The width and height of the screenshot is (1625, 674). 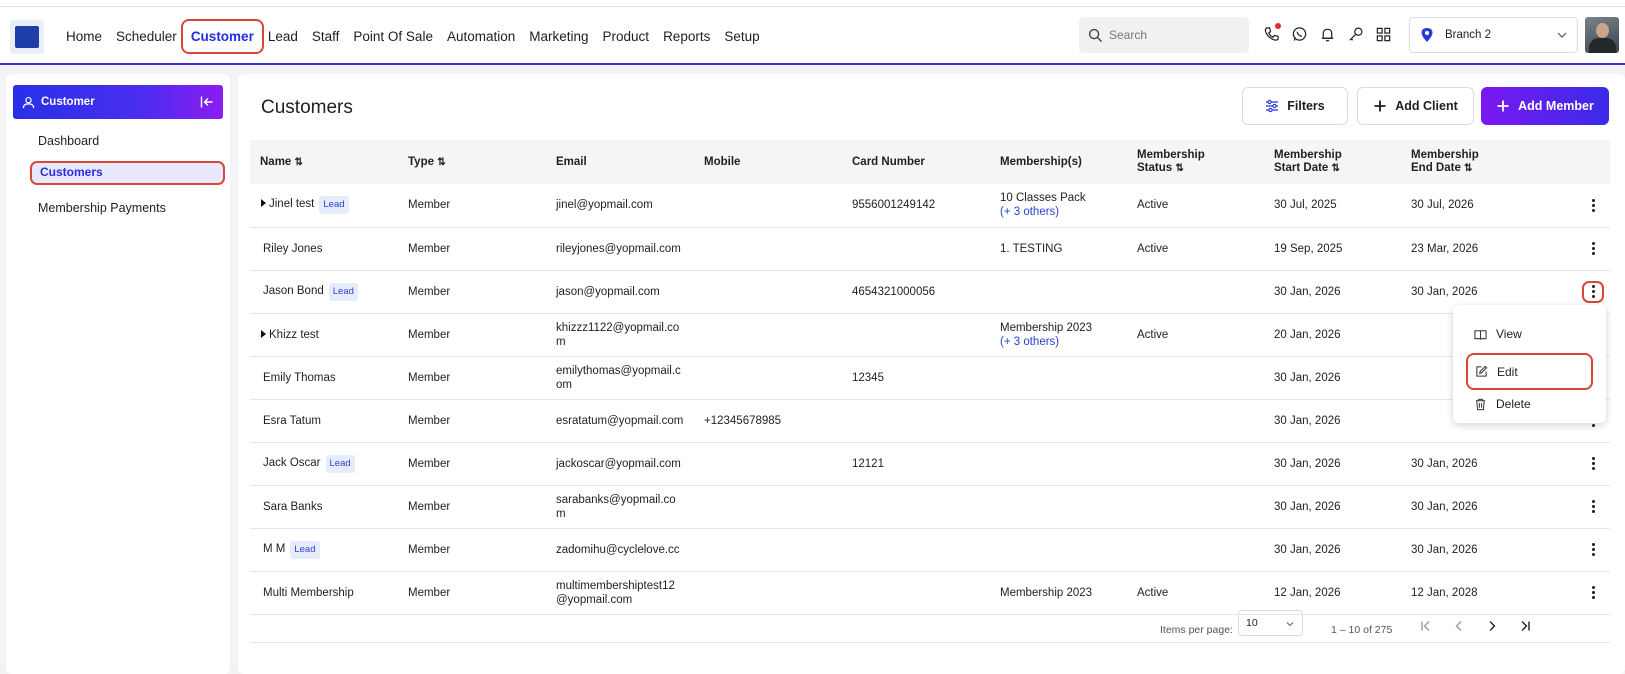 I want to click on customer-name: Riley Jones, so click(x=292, y=249).